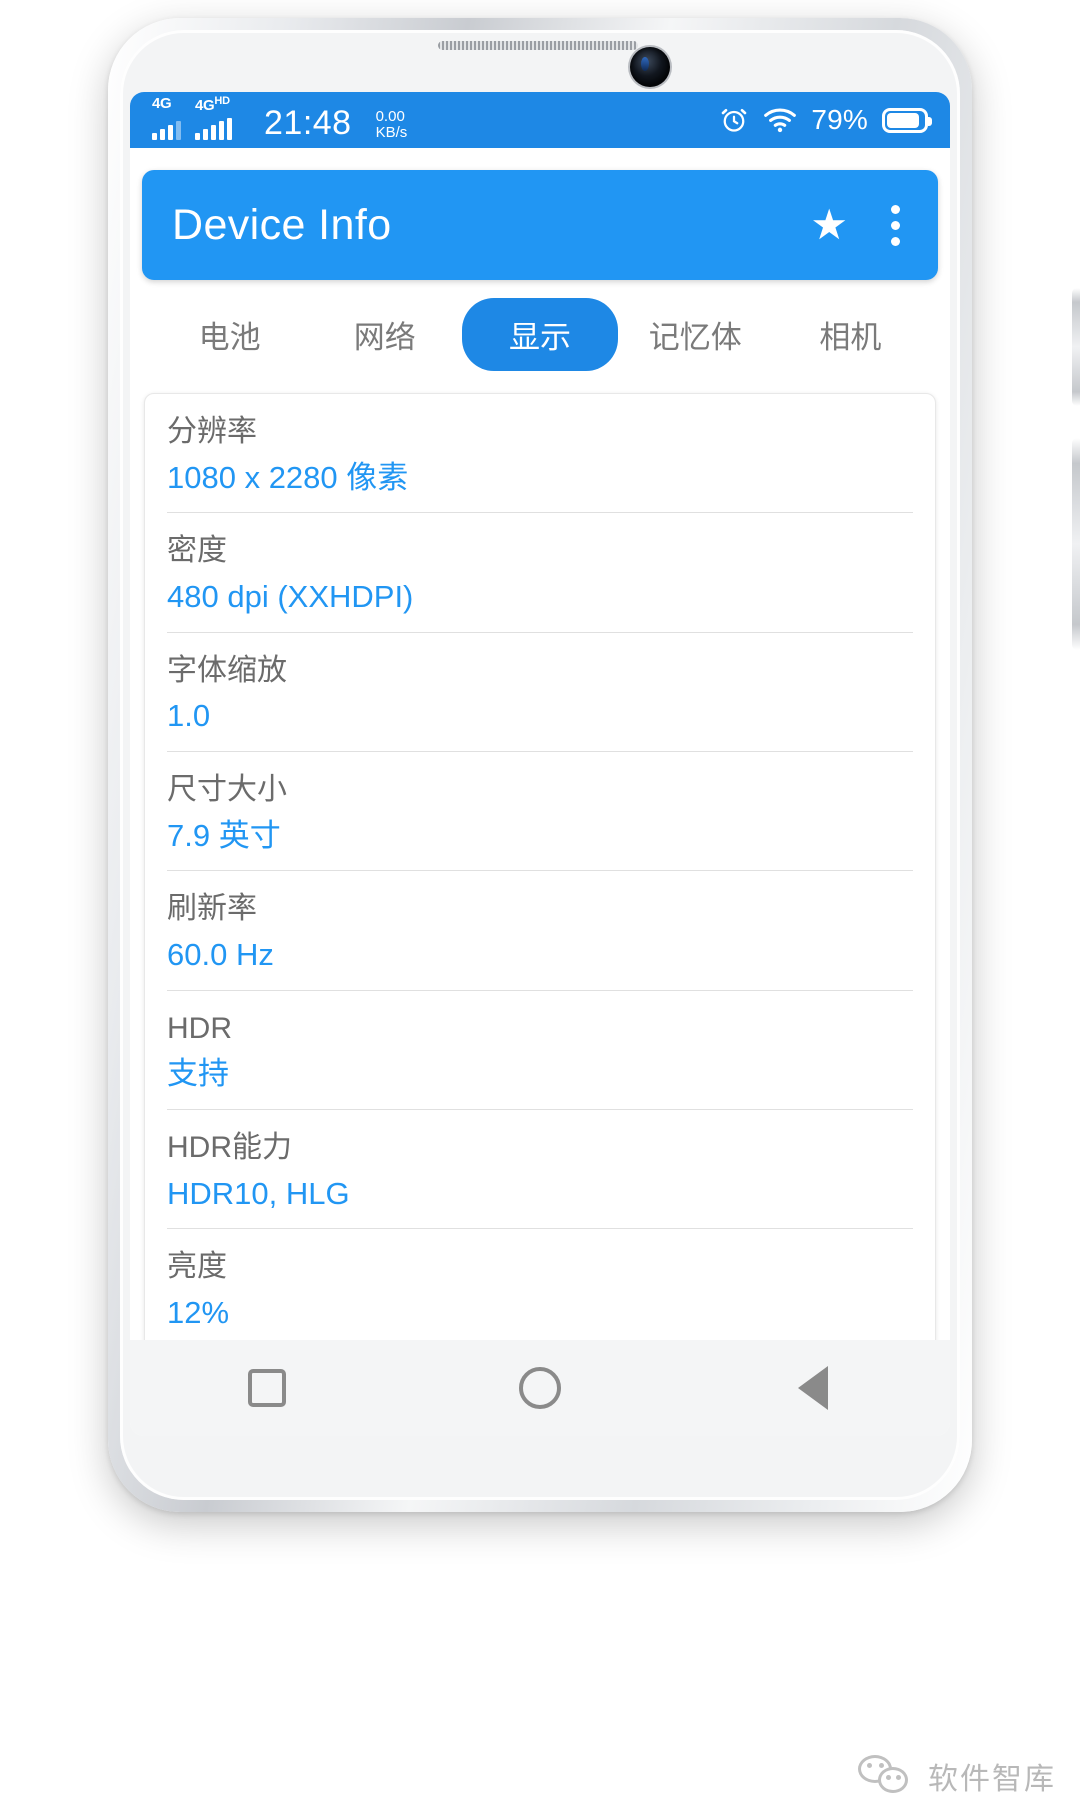 The image size is (1080, 1816). What do you see at coordinates (282, 224) in the screenshot?
I see `page-title: Device Info` at bounding box center [282, 224].